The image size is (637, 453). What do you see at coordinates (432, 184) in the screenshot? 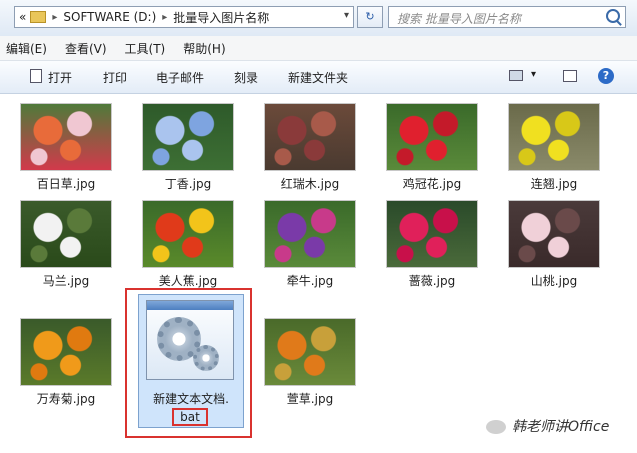
I see `file-name: 鸡冠花.jpg` at bounding box center [432, 184].